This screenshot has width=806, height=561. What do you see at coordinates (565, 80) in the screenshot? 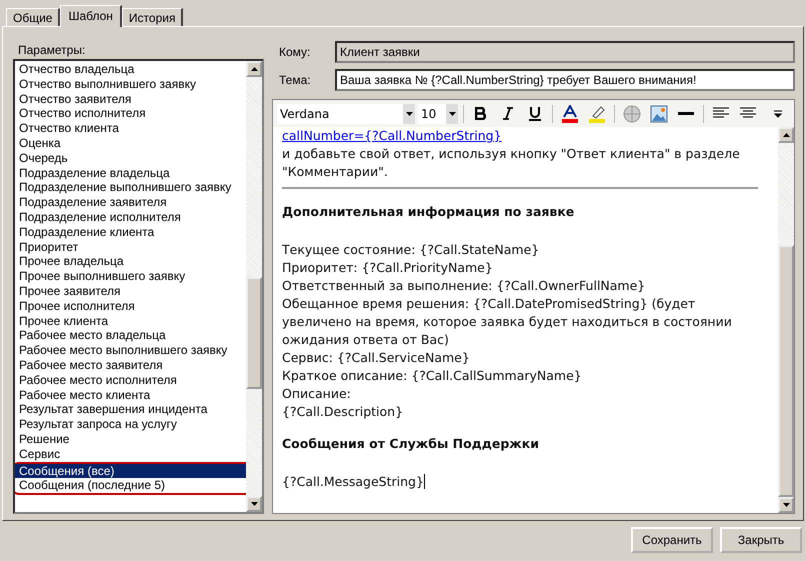
I see `subject-field: Ваша заявка № {?Call.NumberString} требует Вашего внимания!` at bounding box center [565, 80].